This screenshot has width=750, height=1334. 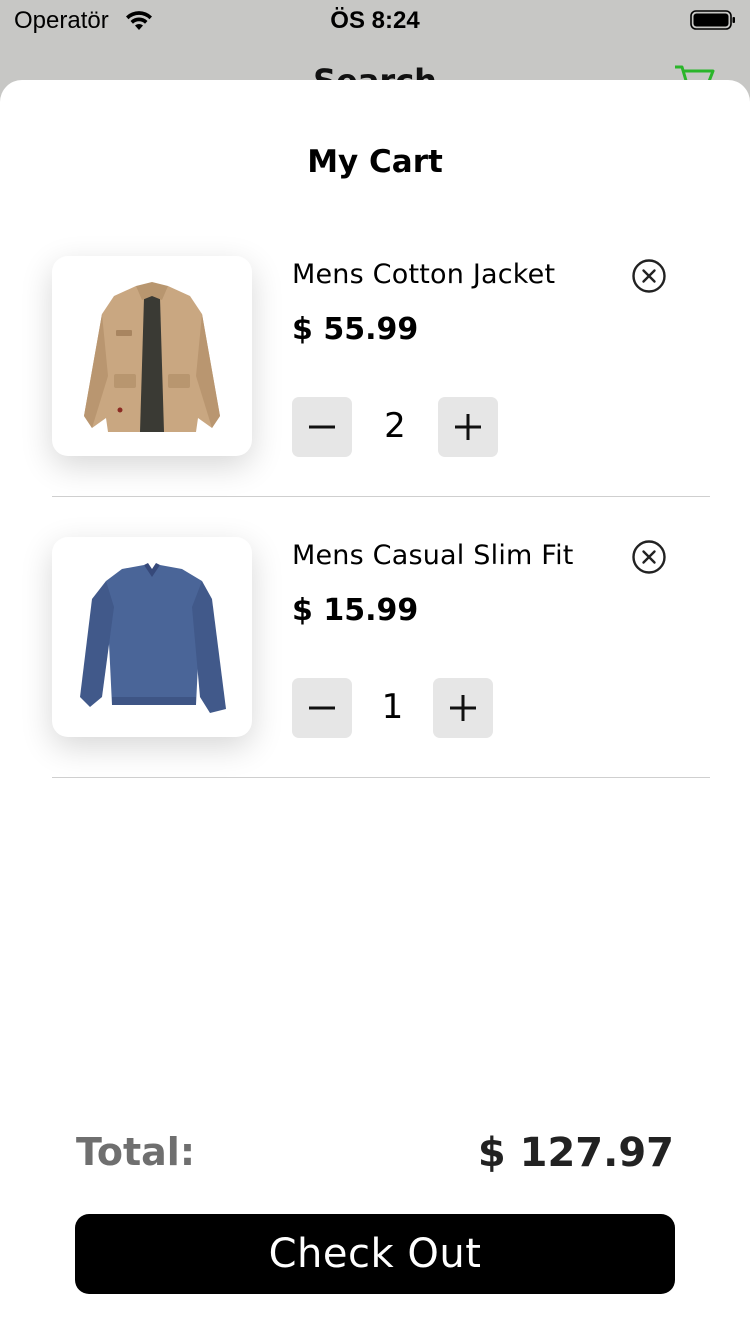 I want to click on quantity-value: 2, so click(x=395, y=426).